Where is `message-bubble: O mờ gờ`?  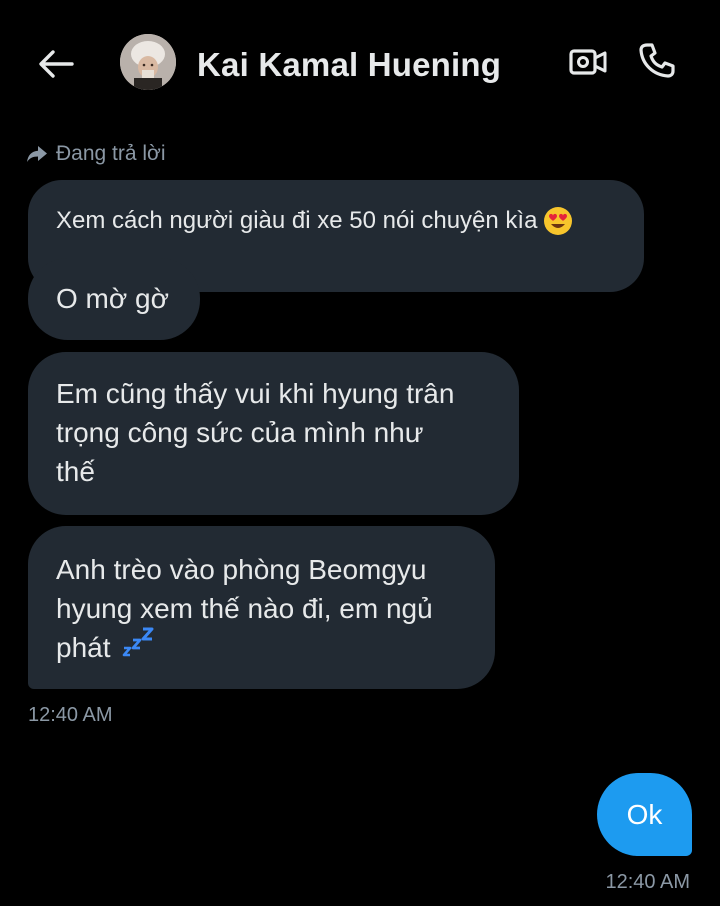 message-bubble: O mờ gờ is located at coordinates (114, 299).